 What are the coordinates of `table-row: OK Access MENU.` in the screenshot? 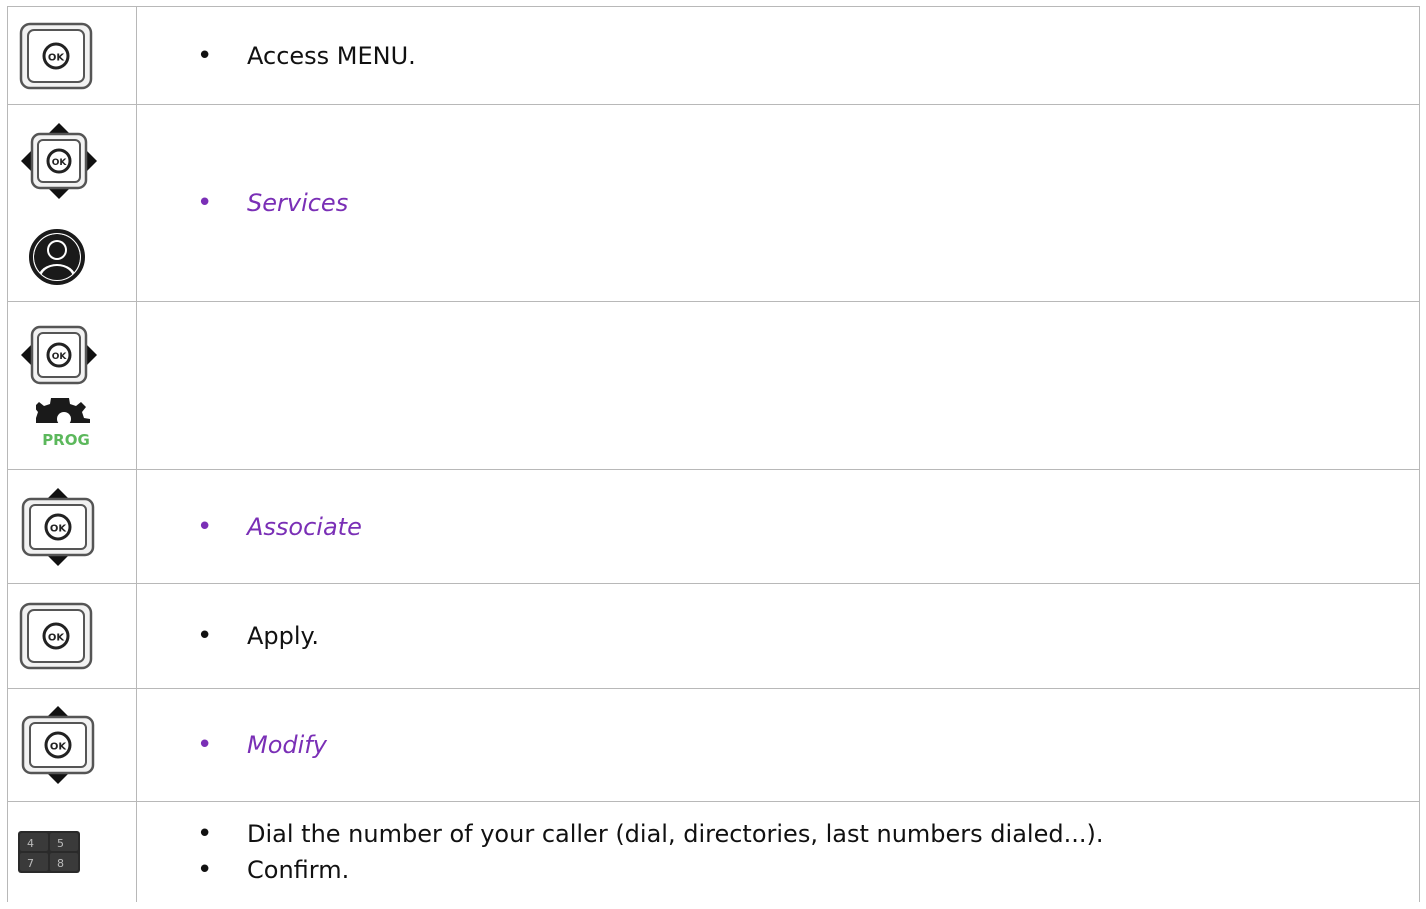 It's located at (713, 55).